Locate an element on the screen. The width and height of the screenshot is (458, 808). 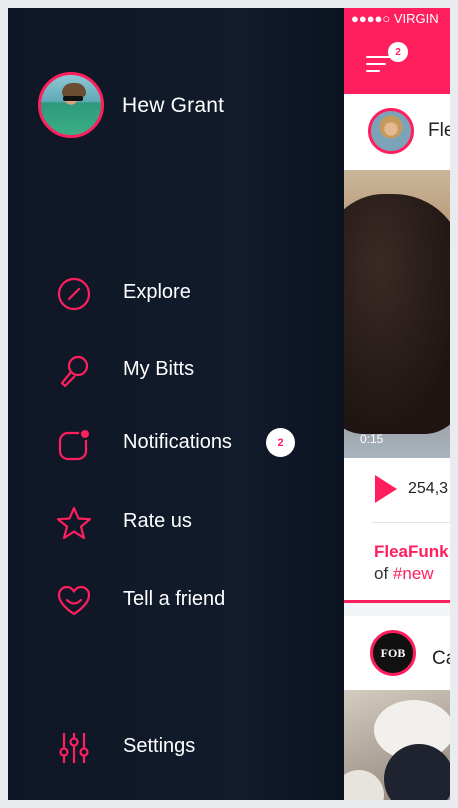
post-header: Fle is located at coordinates (397, 132).